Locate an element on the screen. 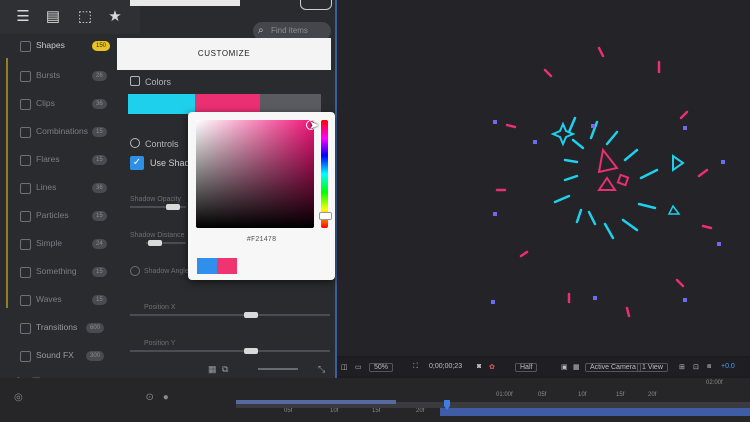 Image resolution: width=750 pixels, height=422 pixels. sidebar-item: Combinations 15 is located at coordinates (62, 132).